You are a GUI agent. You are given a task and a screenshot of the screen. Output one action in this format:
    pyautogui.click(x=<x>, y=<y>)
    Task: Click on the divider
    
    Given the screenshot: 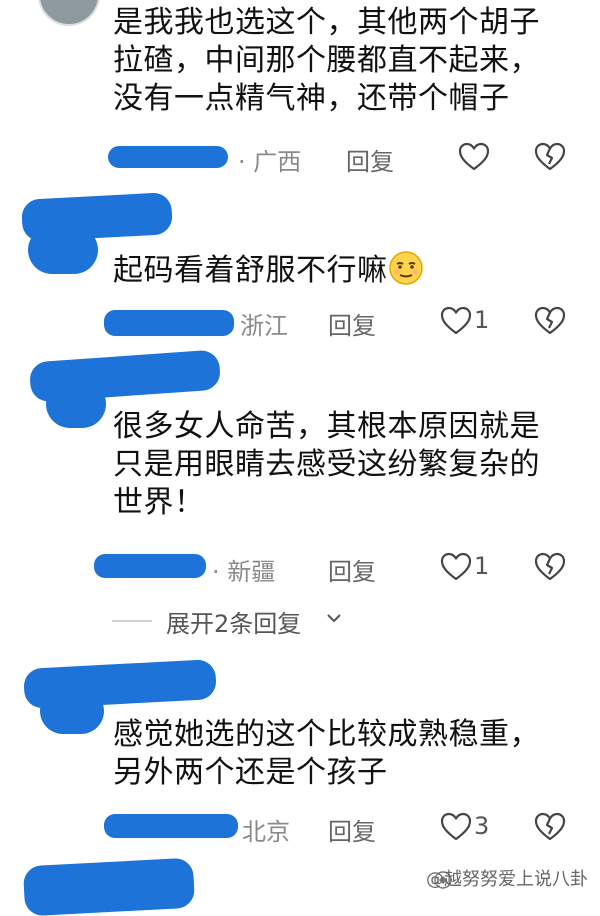 What is the action you would take?
    pyautogui.click(x=132, y=621)
    